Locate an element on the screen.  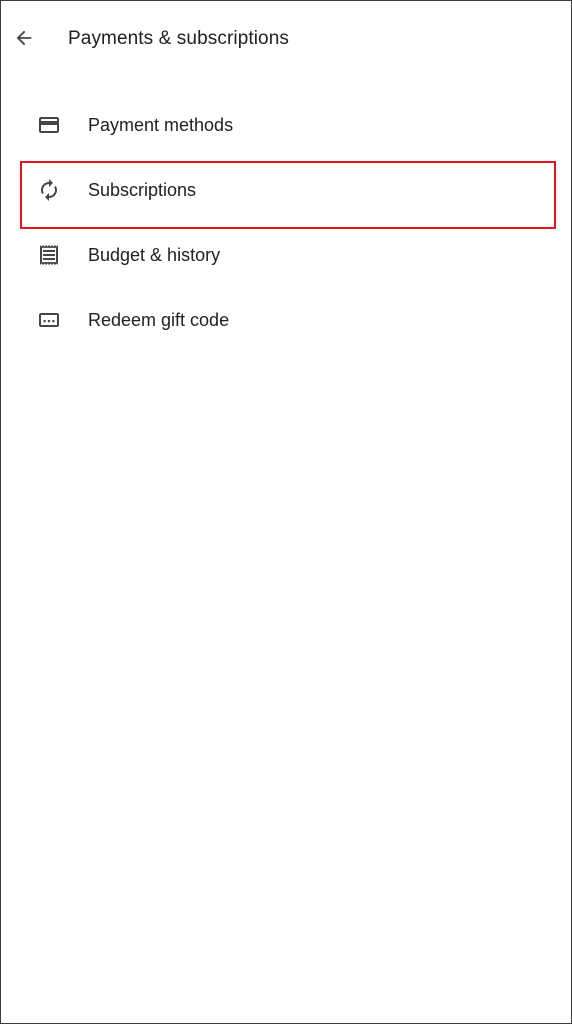
menu-item-redeem-gift-code: Redeem gift code is located at coordinates (286, 320).